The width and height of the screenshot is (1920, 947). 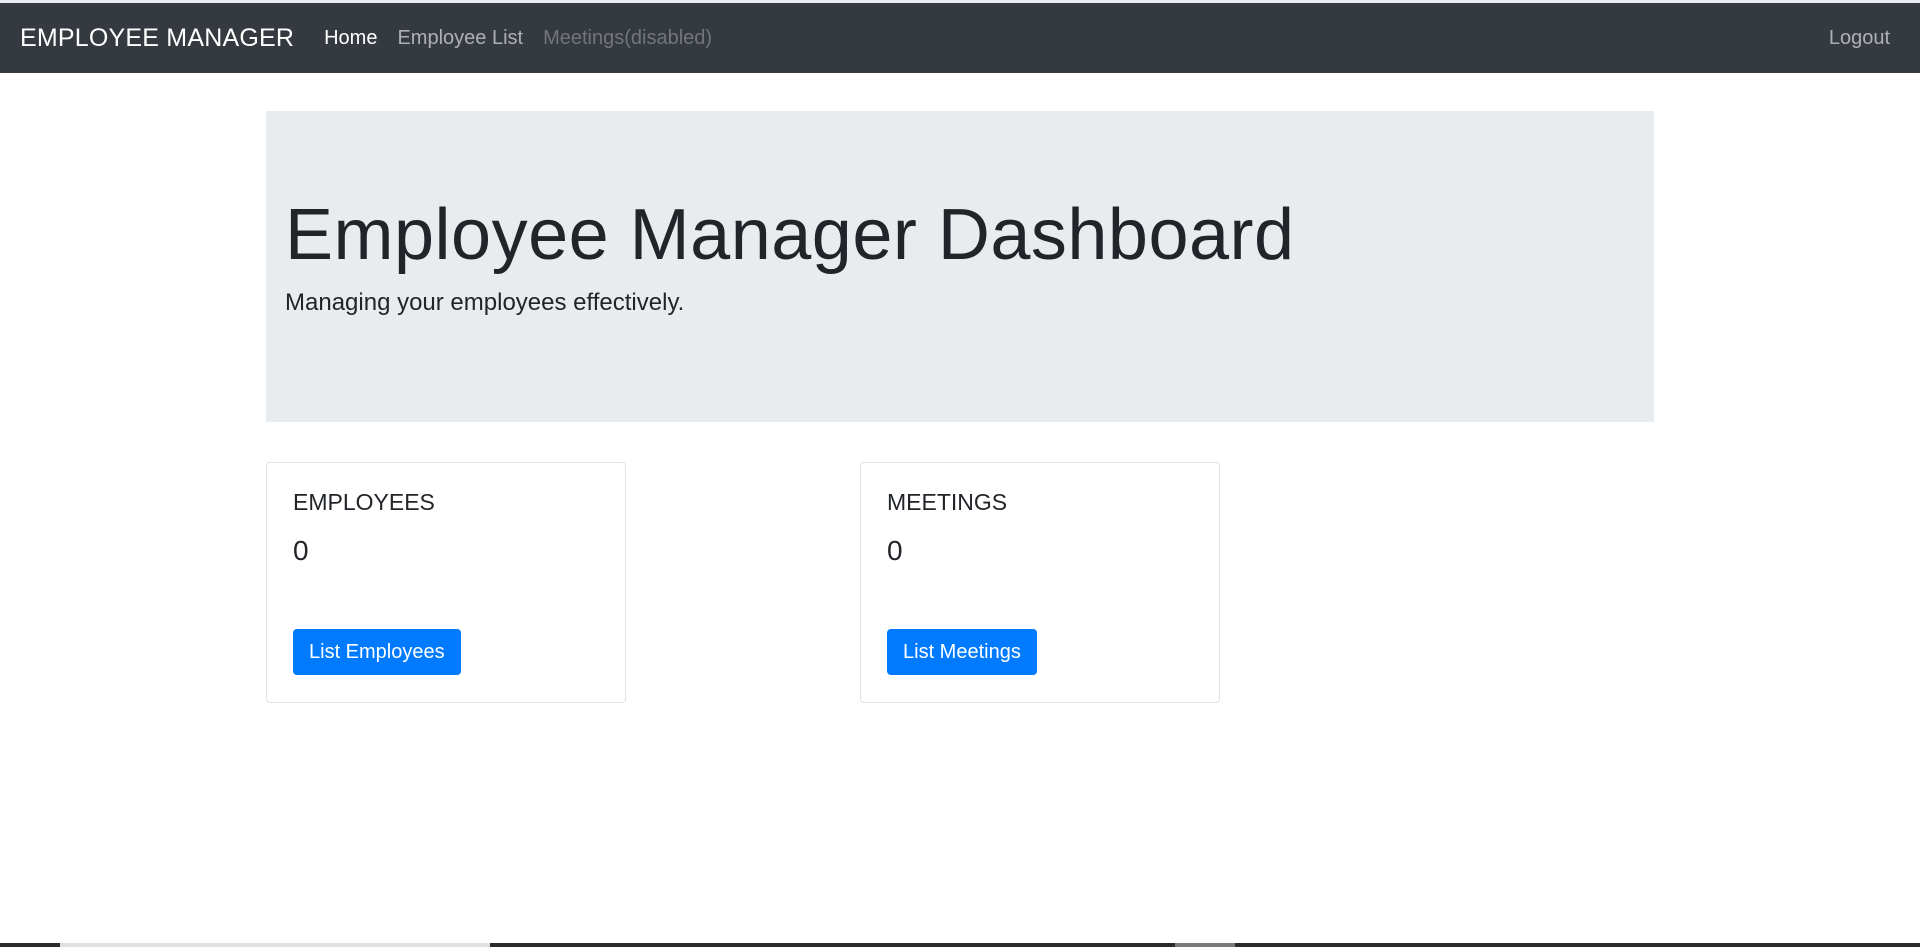 I want to click on nav-links: Home Employee List Meetings(disabled), so click(x=528, y=38).